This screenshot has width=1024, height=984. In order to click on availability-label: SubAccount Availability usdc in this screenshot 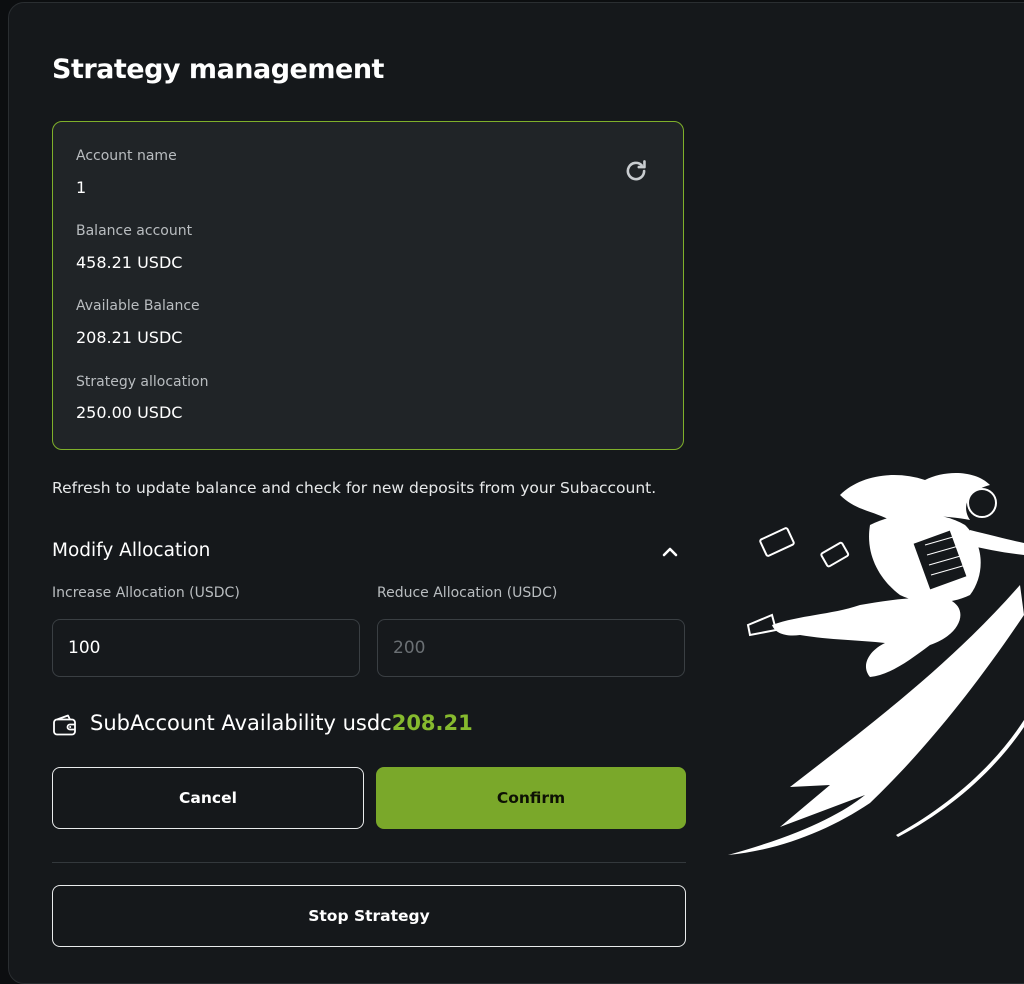, I will do `click(241, 723)`.